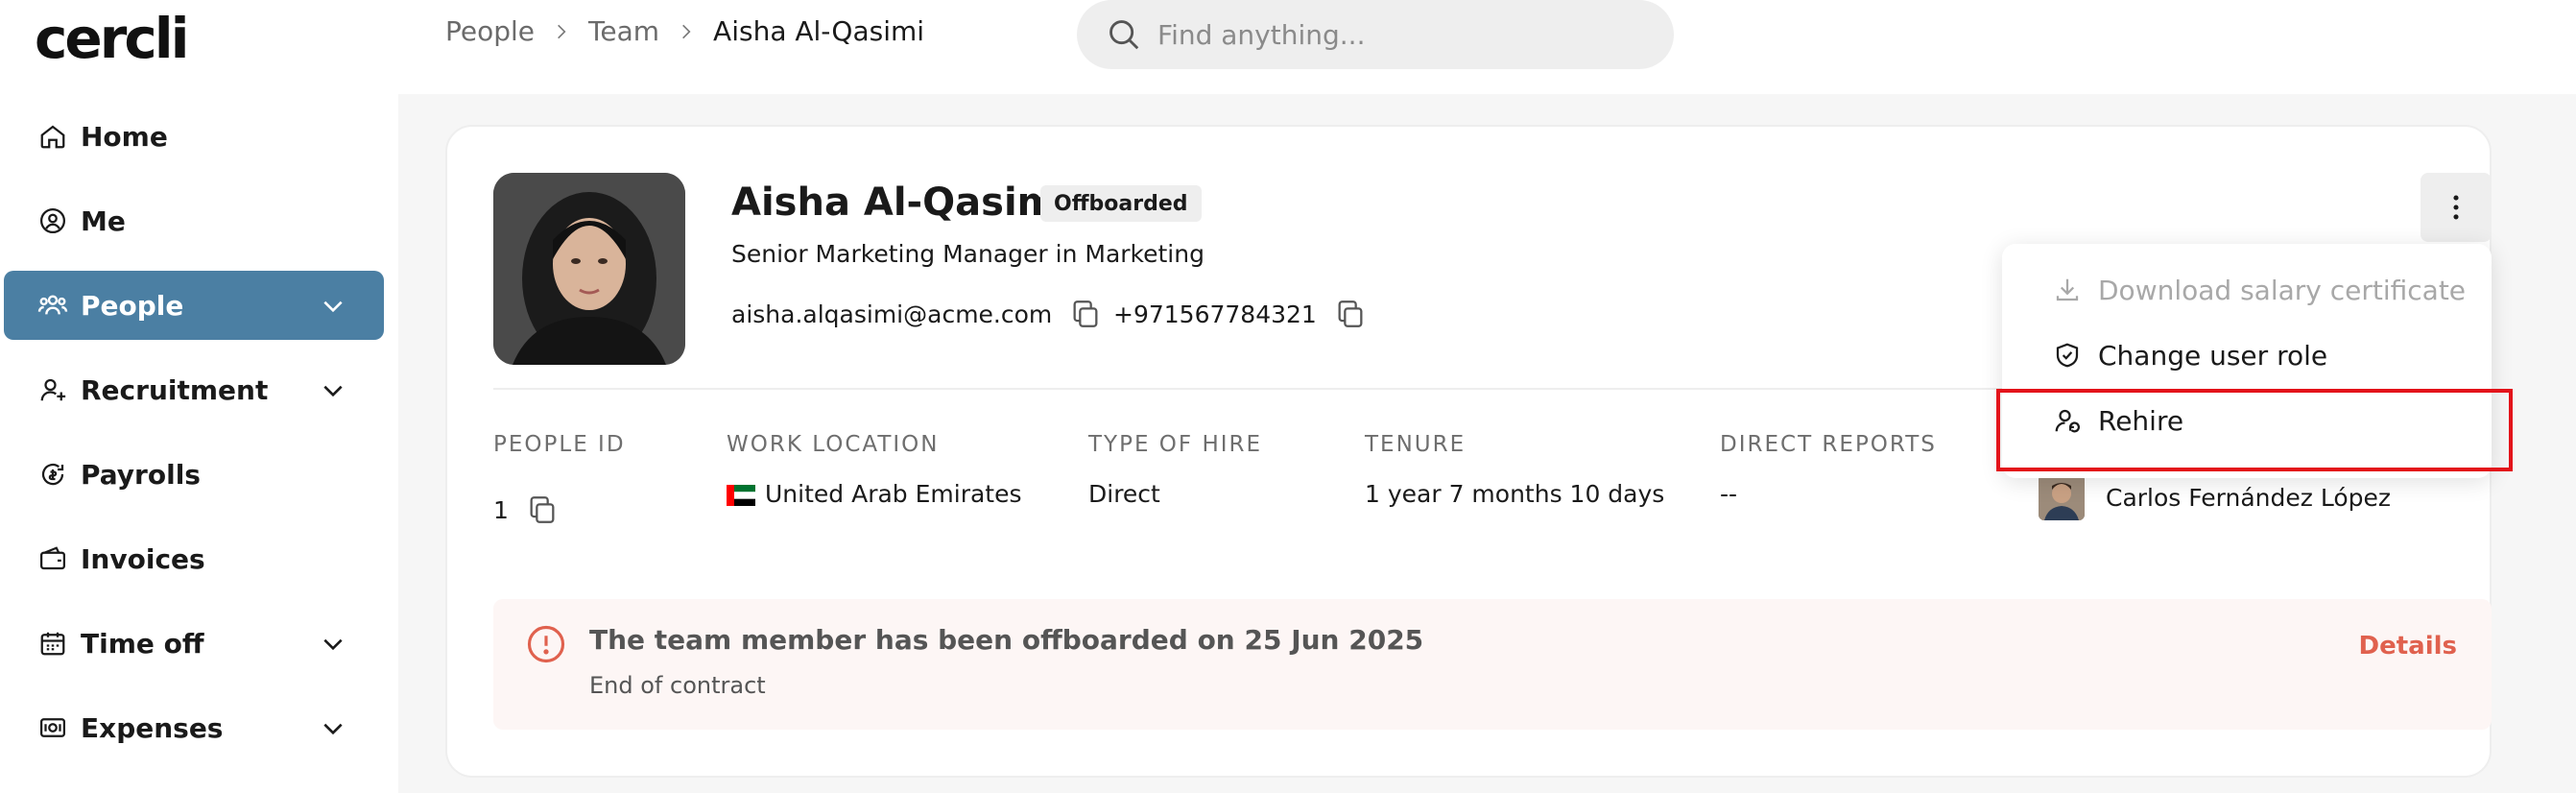 This screenshot has width=2576, height=793. I want to click on more-vertical-icon, so click(2456, 208).